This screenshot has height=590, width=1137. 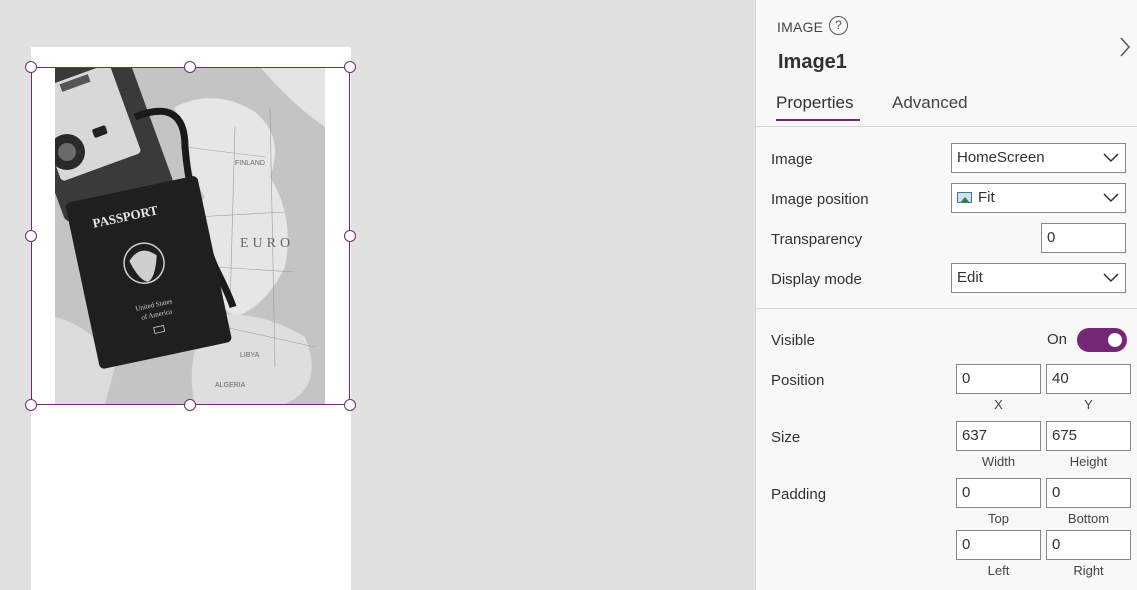 What do you see at coordinates (1088, 493) in the screenshot?
I see `padding-bottom-input: 0` at bounding box center [1088, 493].